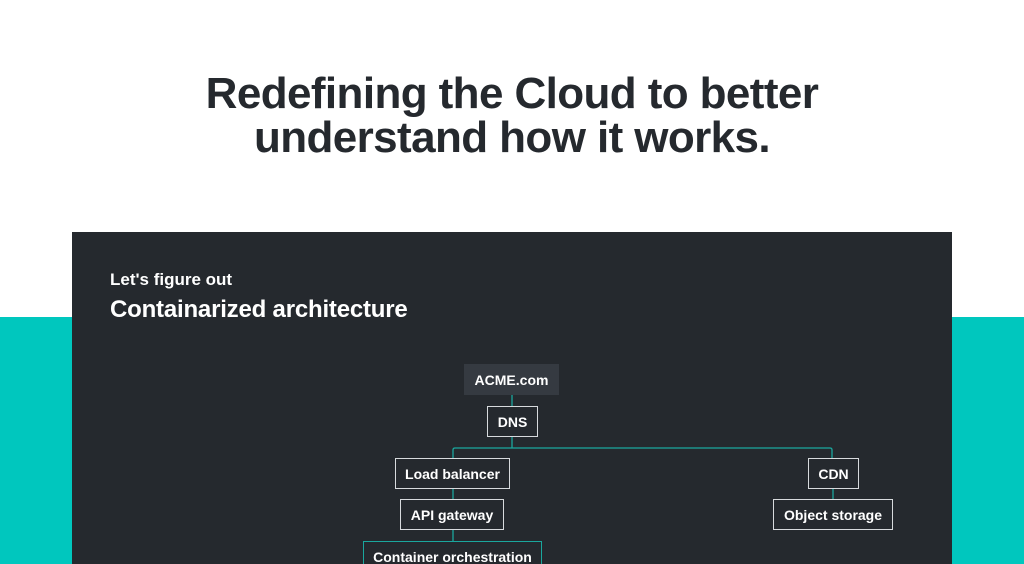  Describe the element at coordinates (452, 552) in the screenshot. I see `node-container-orchestration: Container orchestration` at that location.